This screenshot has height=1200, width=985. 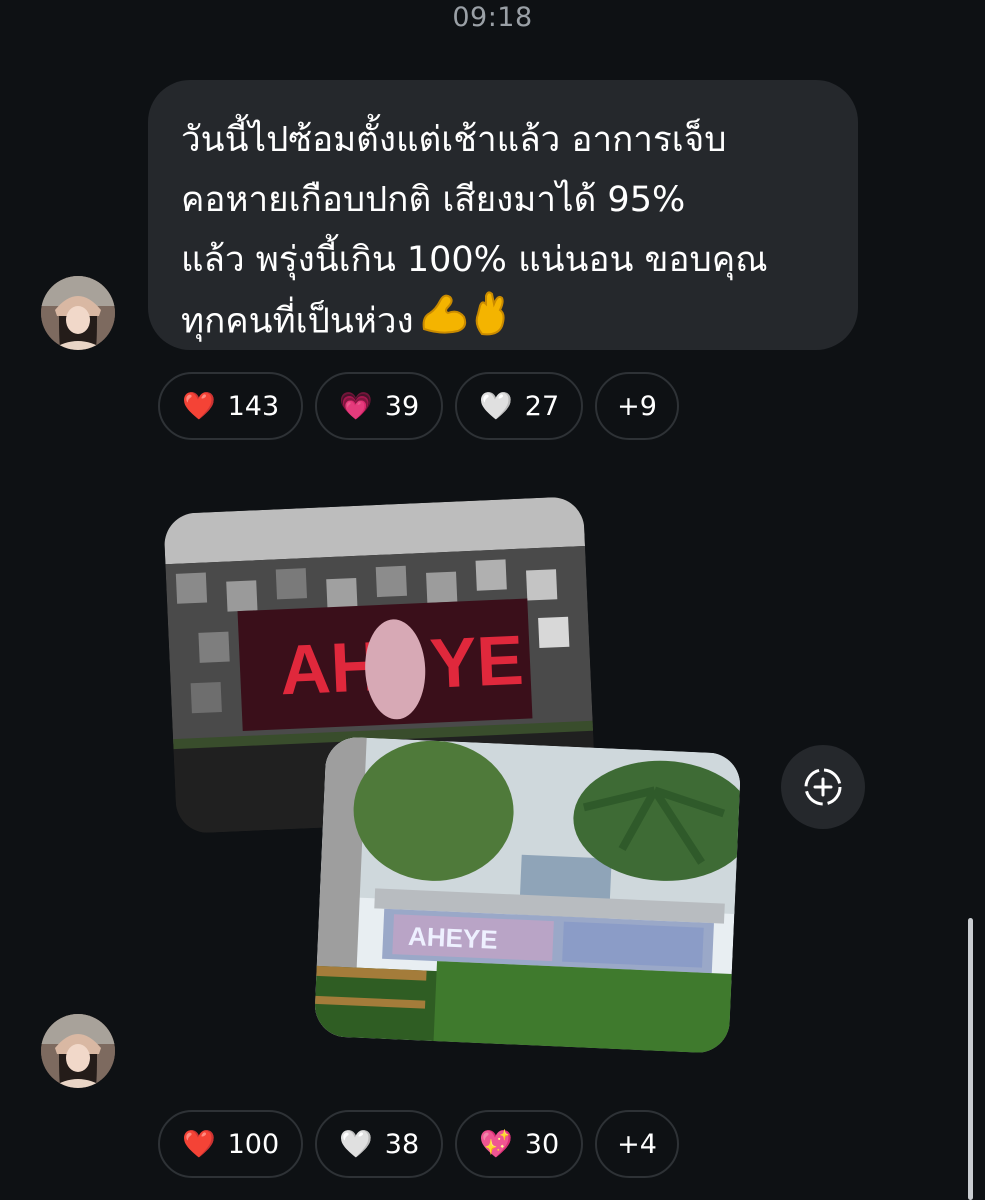 I want to click on reaction-count: 27, so click(x=542, y=406).